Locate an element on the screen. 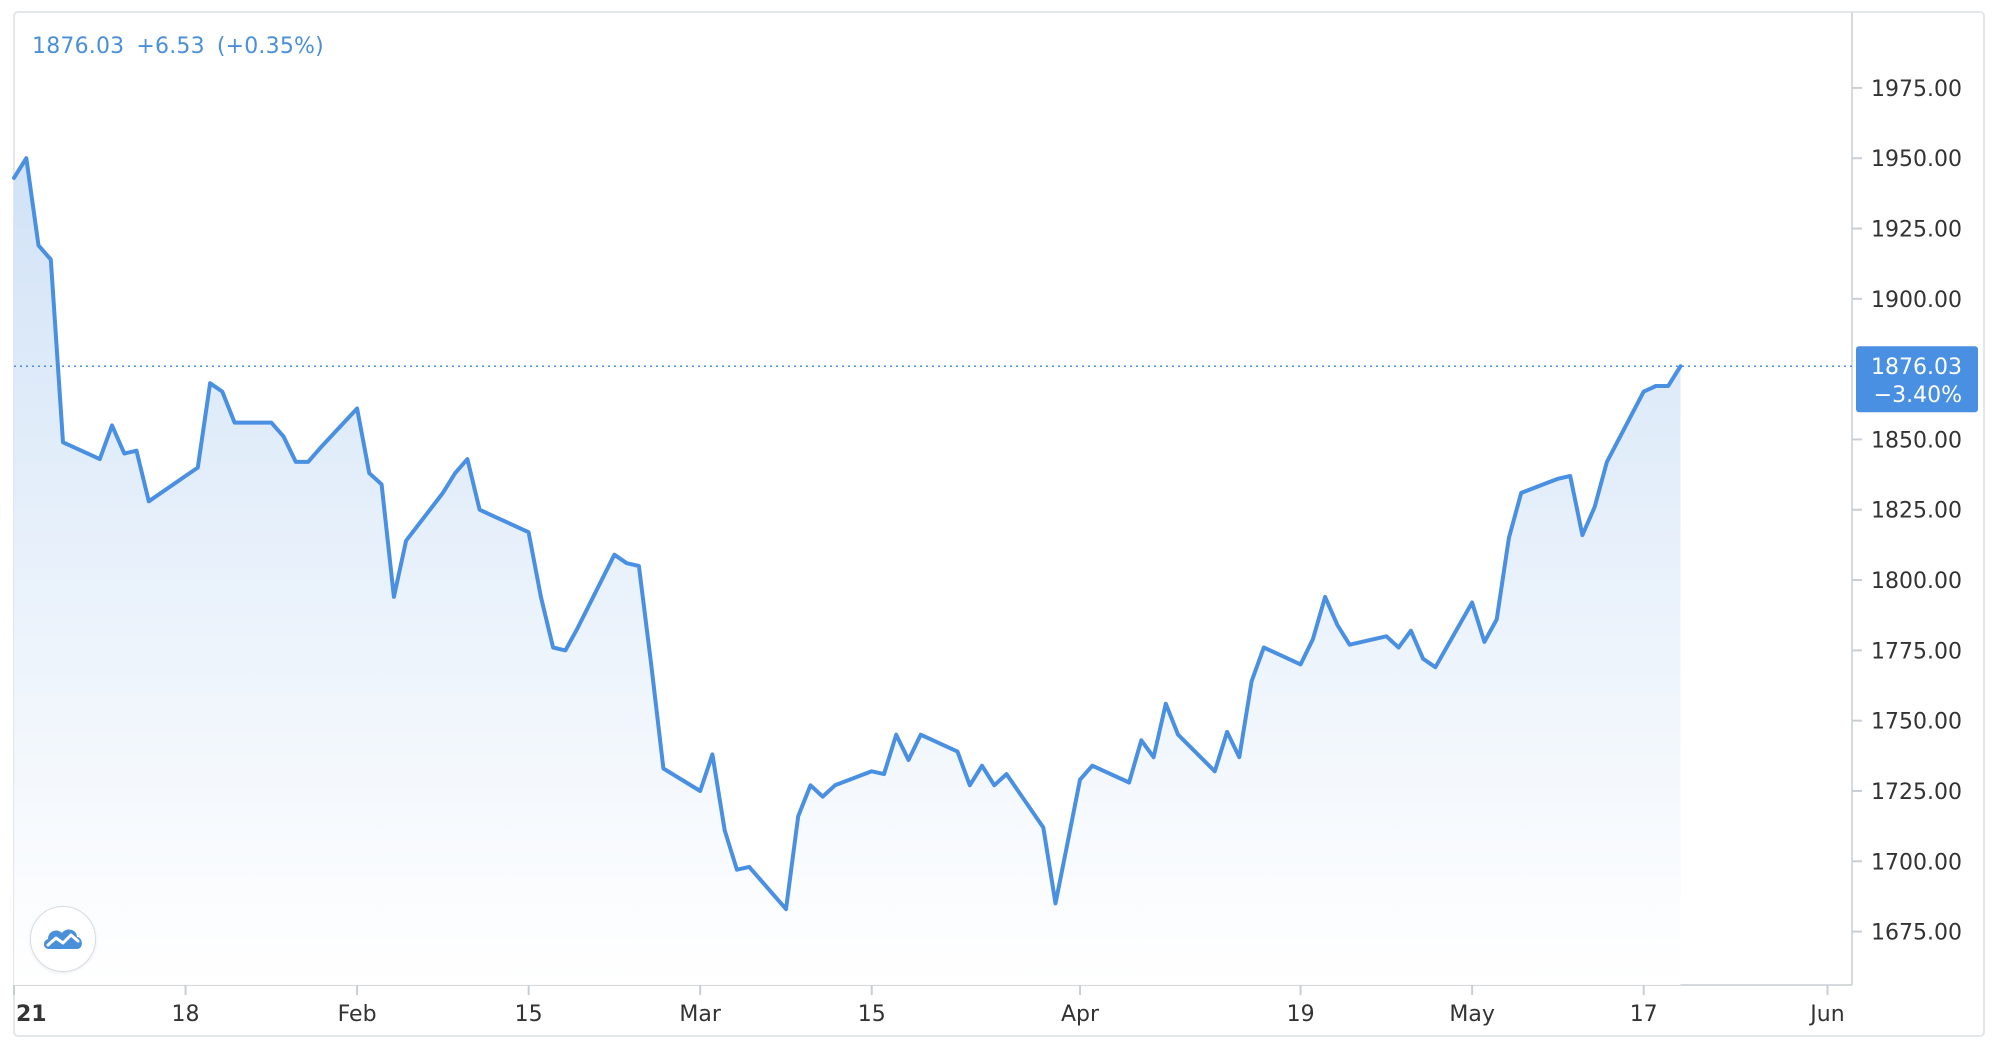  price-axis-label: 1950.00 is located at coordinates (1916, 159).